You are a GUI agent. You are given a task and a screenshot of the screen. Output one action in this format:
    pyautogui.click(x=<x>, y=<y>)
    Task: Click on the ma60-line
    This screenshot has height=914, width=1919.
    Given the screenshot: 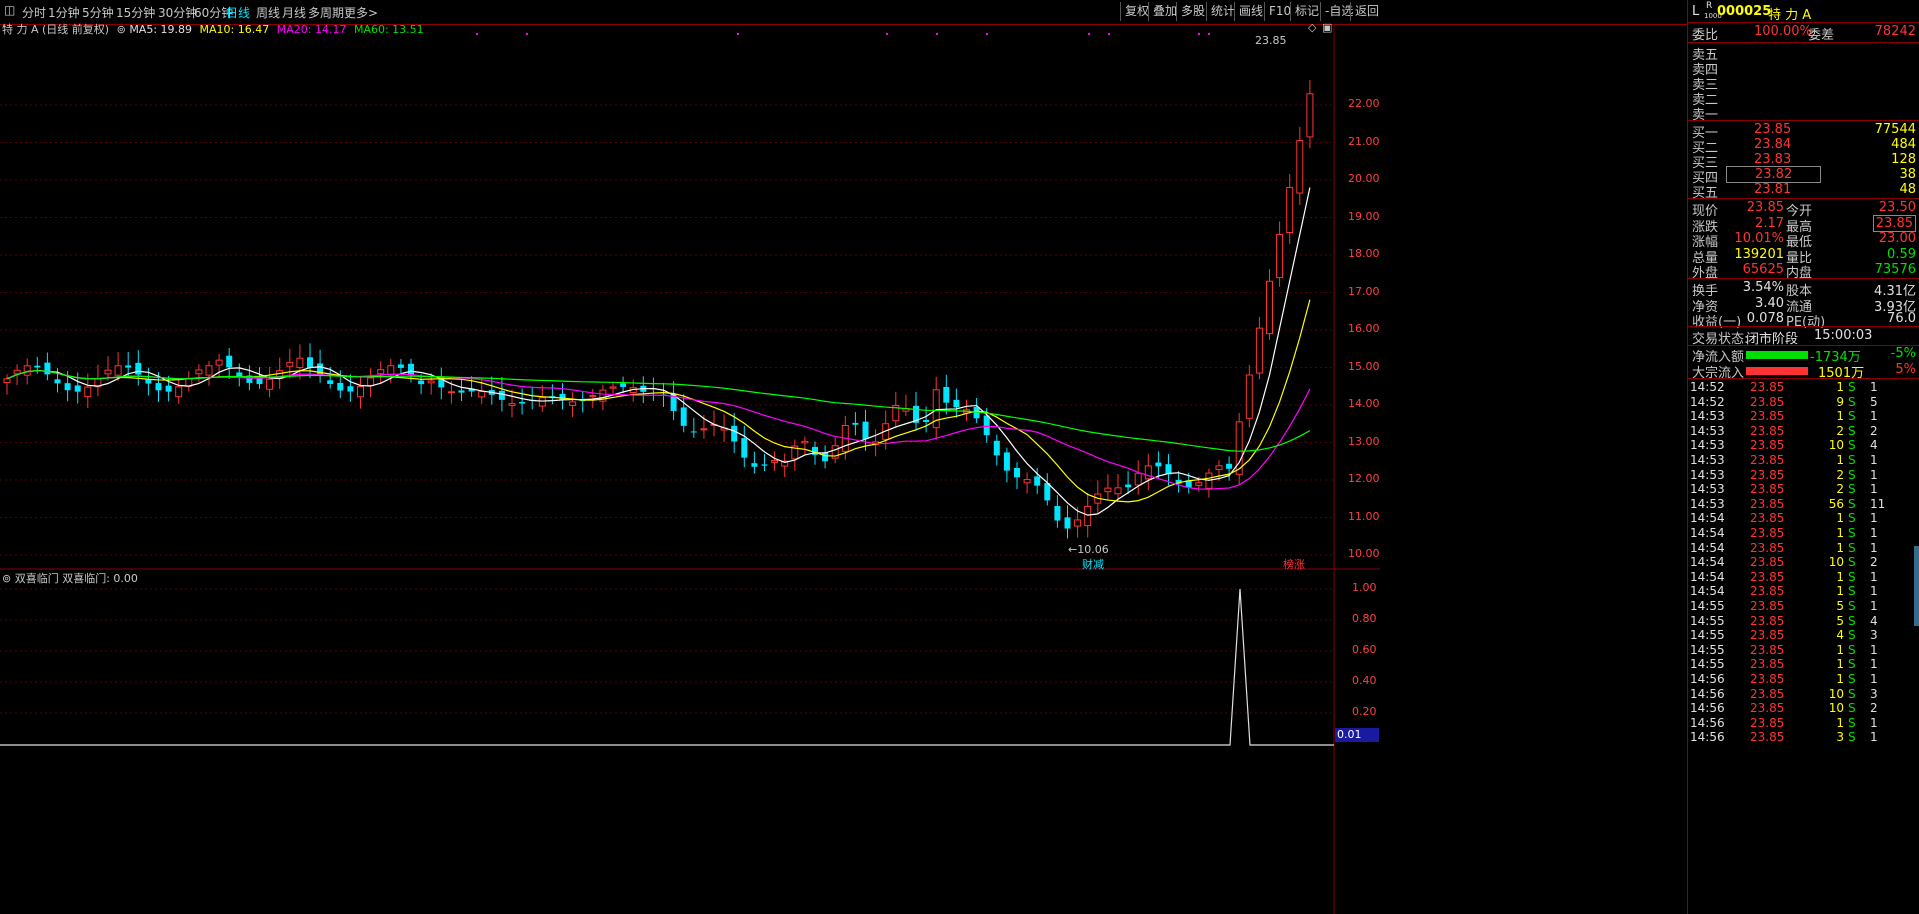 What is the action you would take?
    pyautogui.click(x=658, y=410)
    